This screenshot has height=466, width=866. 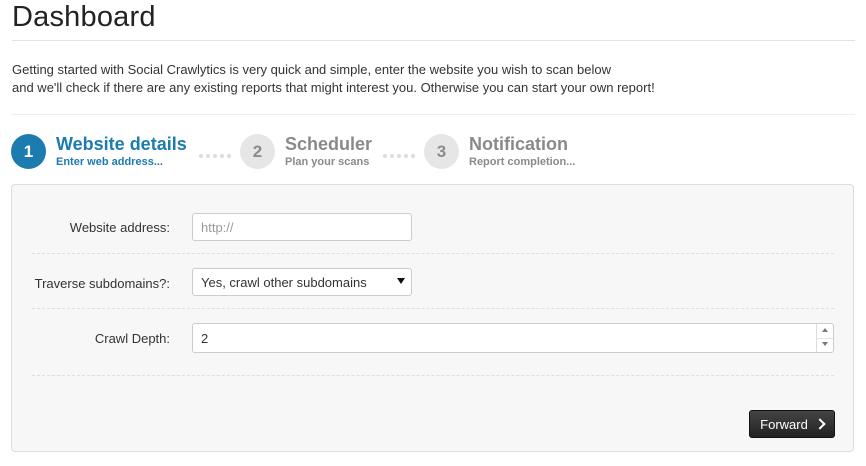 What do you see at coordinates (518, 144) in the screenshot?
I see `step-title: Notification` at bounding box center [518, 144].